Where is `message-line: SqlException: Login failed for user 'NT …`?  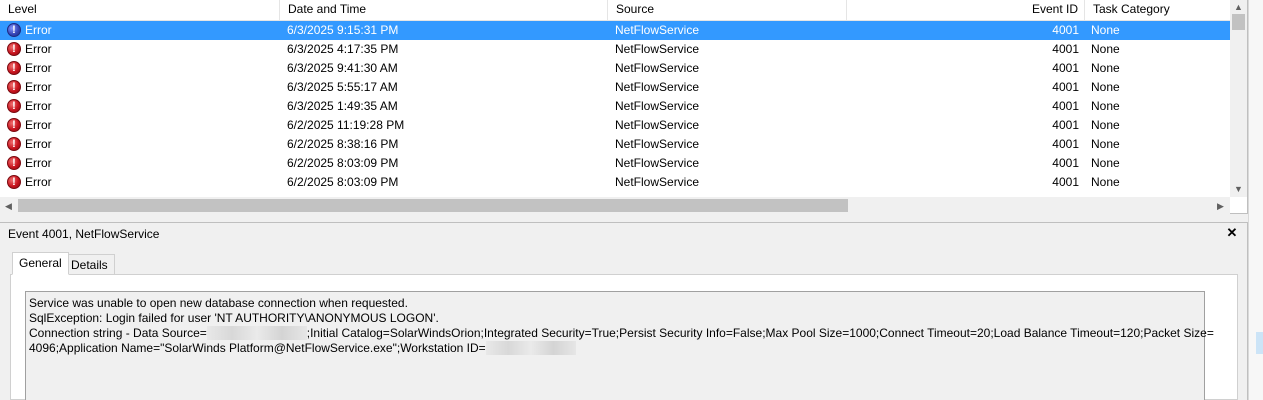
message-line: SqlException: Login failed for user 'NT … is located at coordinates (234, 318).